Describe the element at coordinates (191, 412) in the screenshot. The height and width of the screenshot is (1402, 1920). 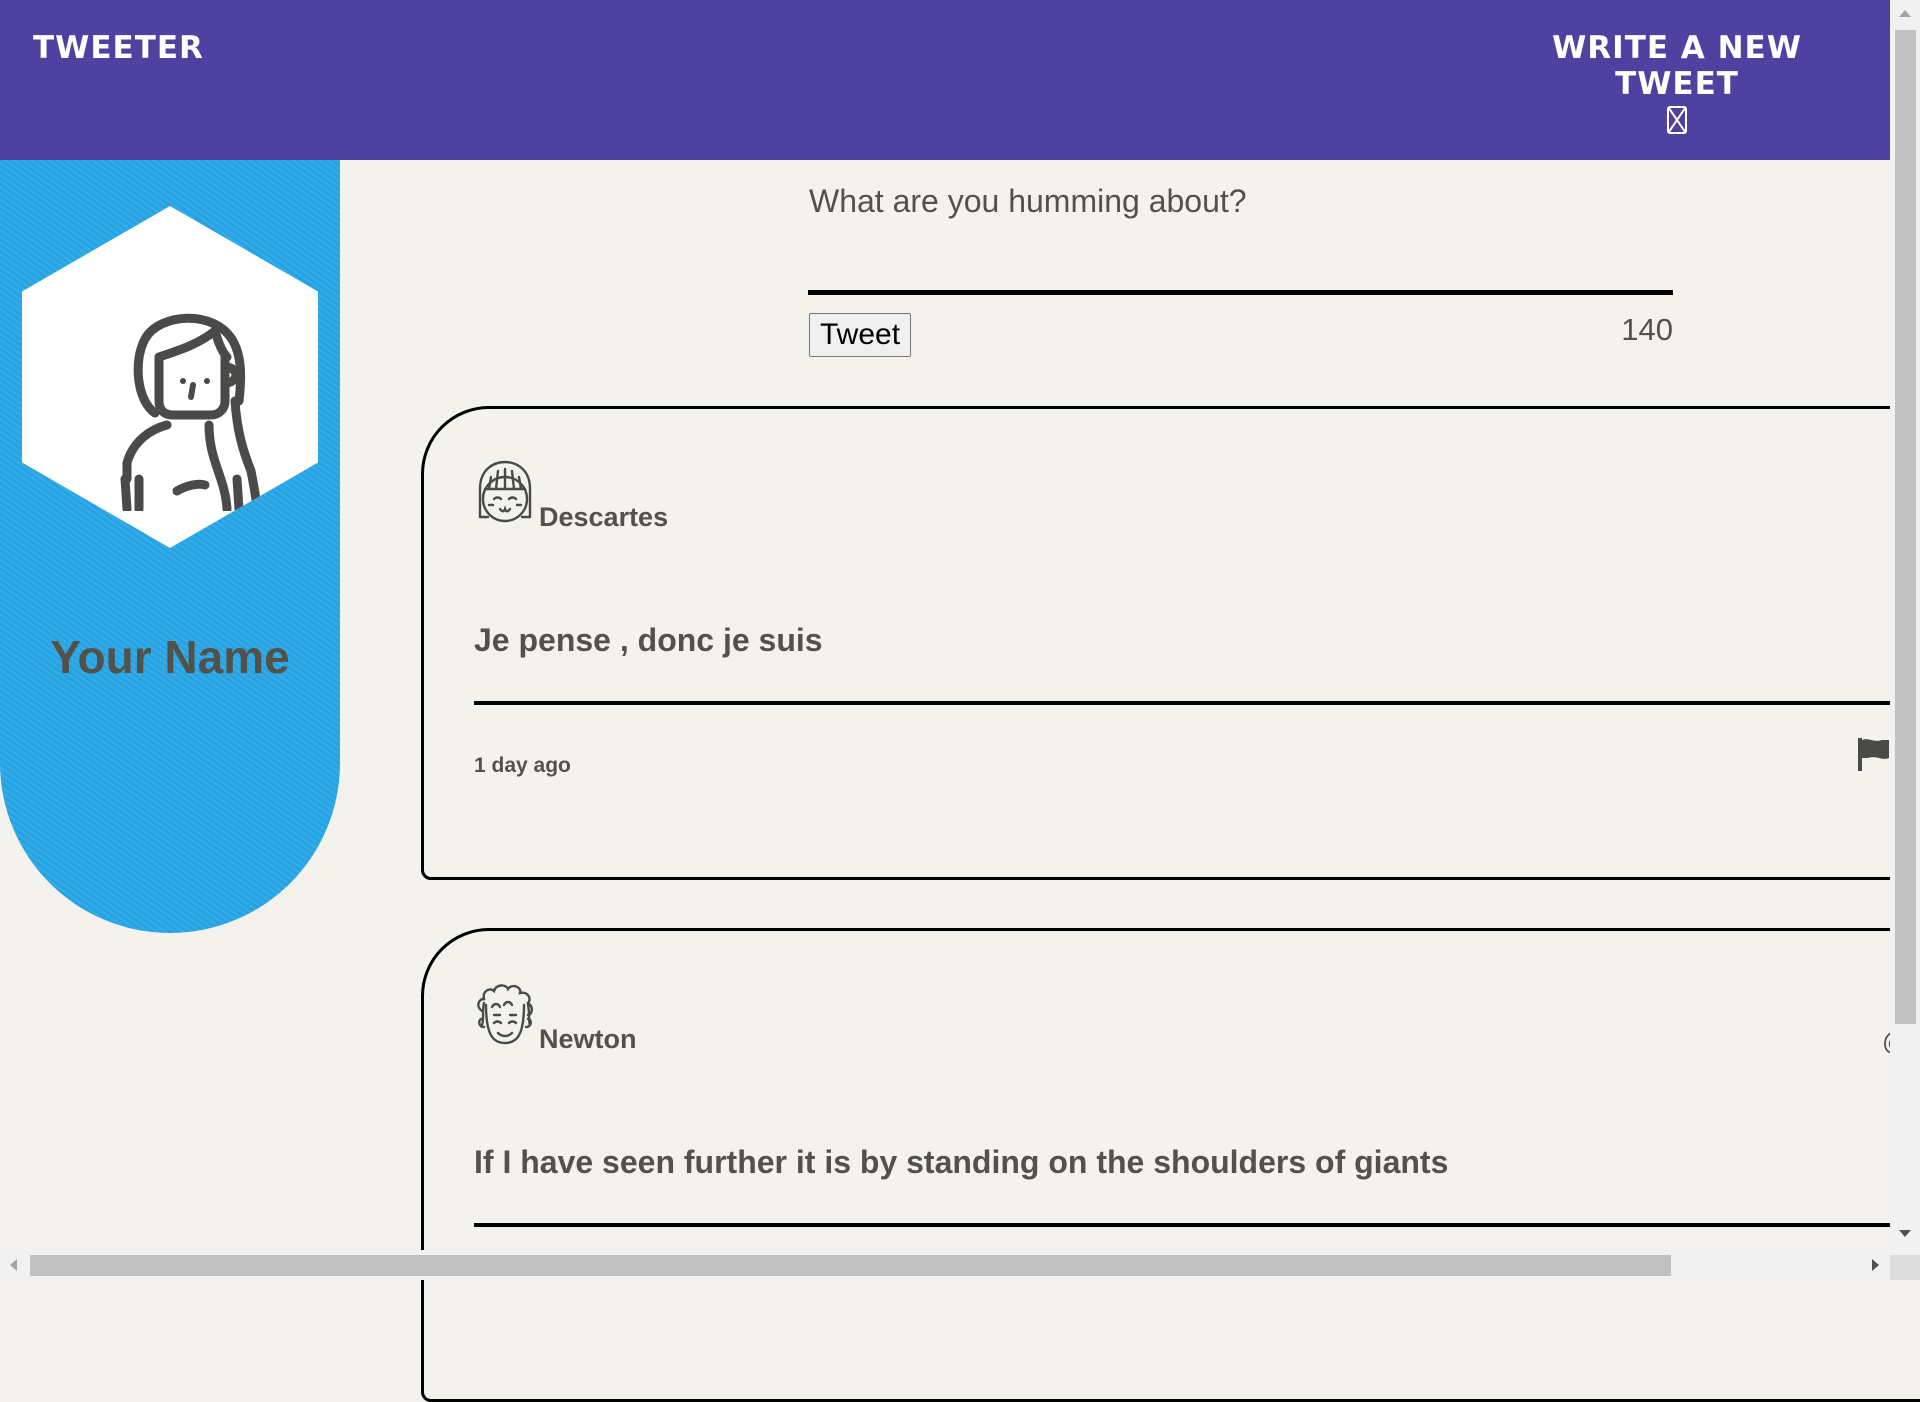
I see `female-avatar-icon` at that location.